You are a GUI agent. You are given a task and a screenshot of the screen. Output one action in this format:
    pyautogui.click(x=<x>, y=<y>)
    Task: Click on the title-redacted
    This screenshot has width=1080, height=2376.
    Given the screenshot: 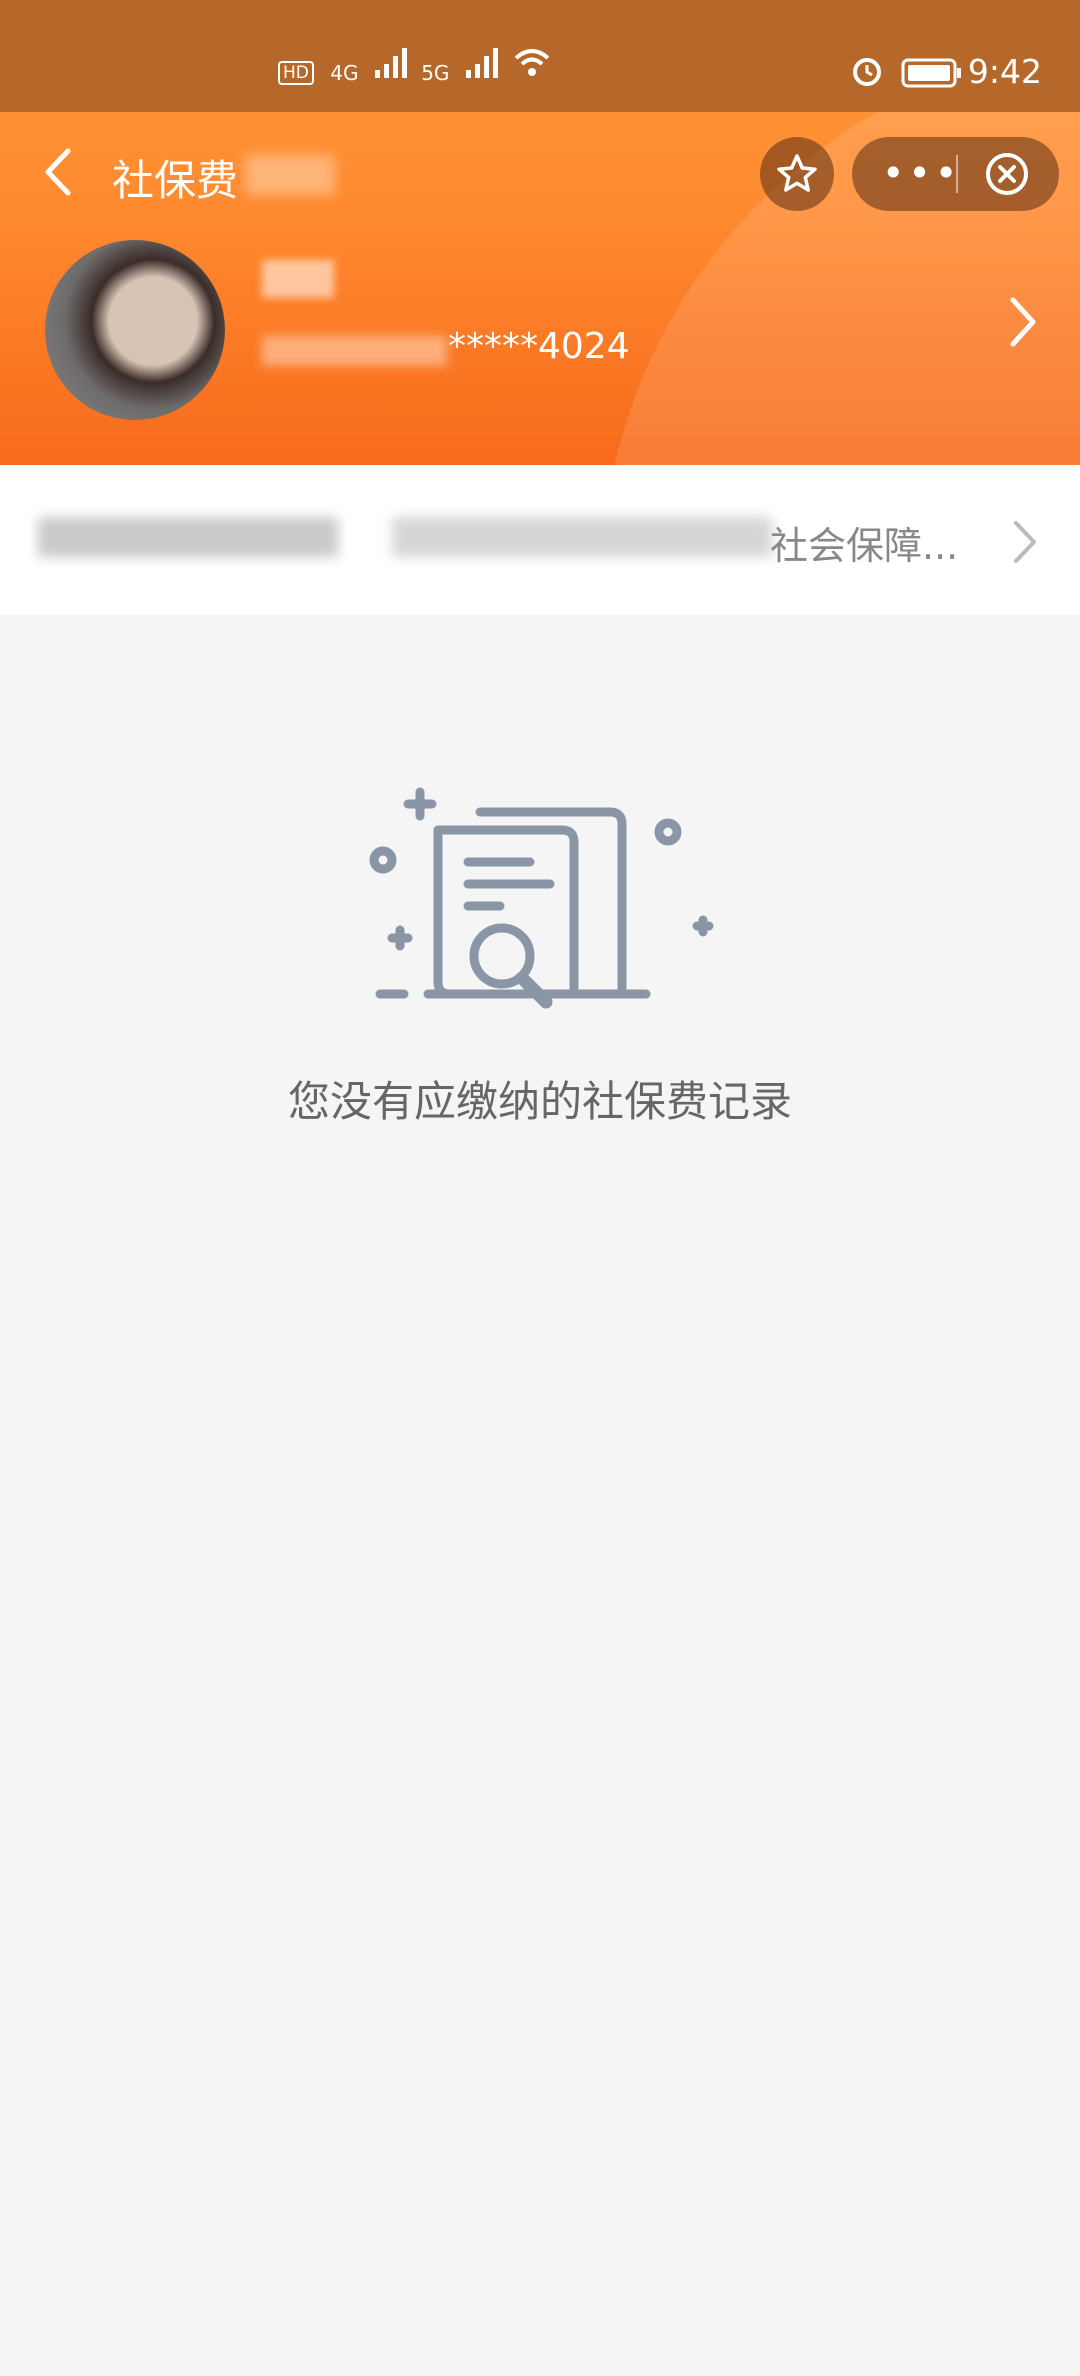 What is the action you would take?
    pyautogui.click(x=290, y=175)
    